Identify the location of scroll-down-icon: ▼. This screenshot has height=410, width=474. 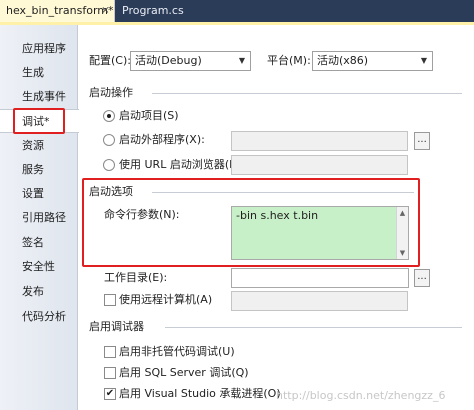
(402, 253).